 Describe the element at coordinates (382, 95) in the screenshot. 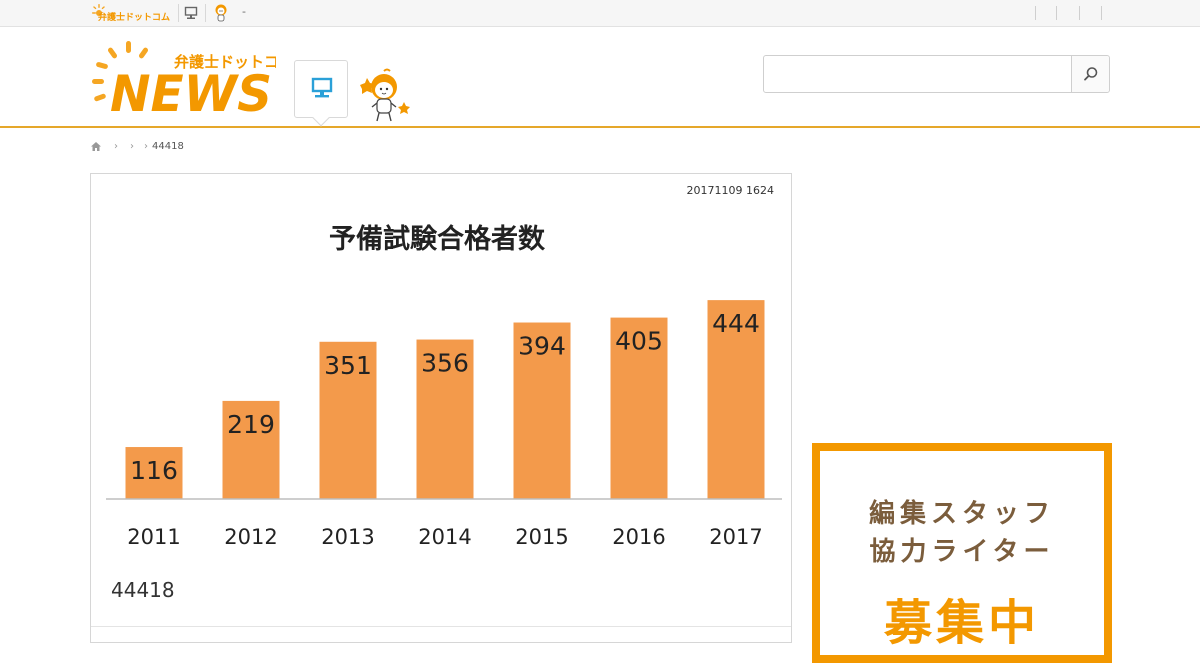

I see `mascot-character-icon` at that location.